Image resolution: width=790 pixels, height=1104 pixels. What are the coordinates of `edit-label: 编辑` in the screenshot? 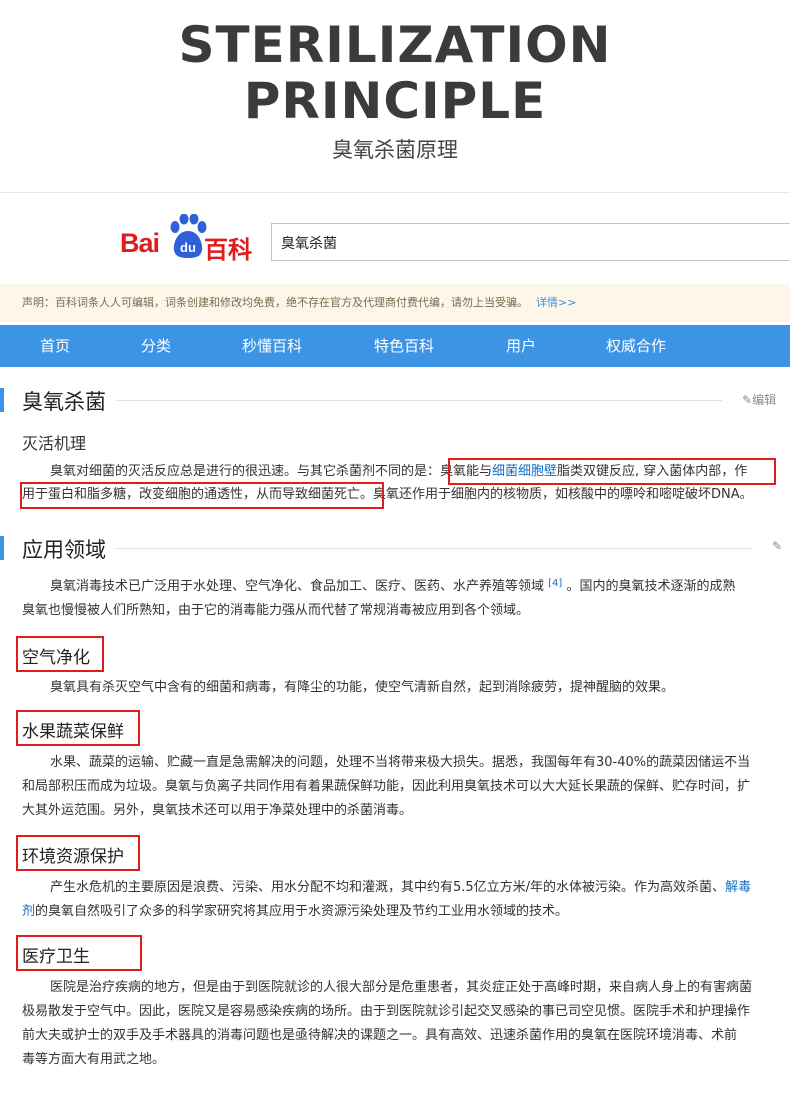 It's located at (764, 400).